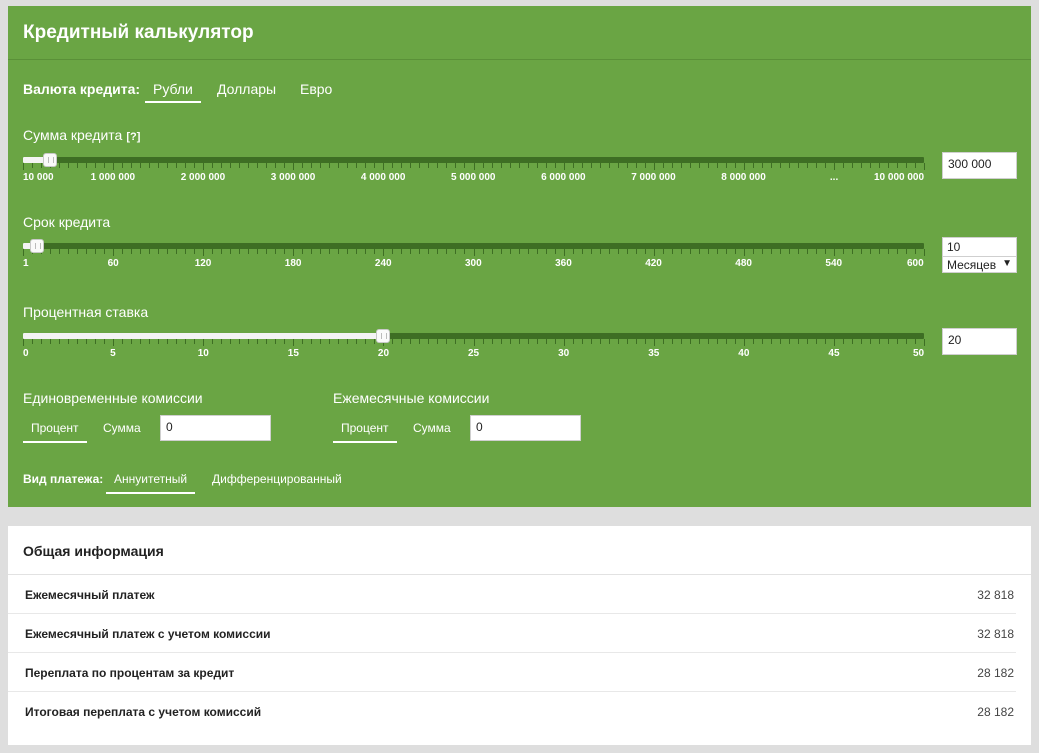 This screenshot has width=1039, height=753. I want to click on amount-help-link: [?], so click(133, 137).